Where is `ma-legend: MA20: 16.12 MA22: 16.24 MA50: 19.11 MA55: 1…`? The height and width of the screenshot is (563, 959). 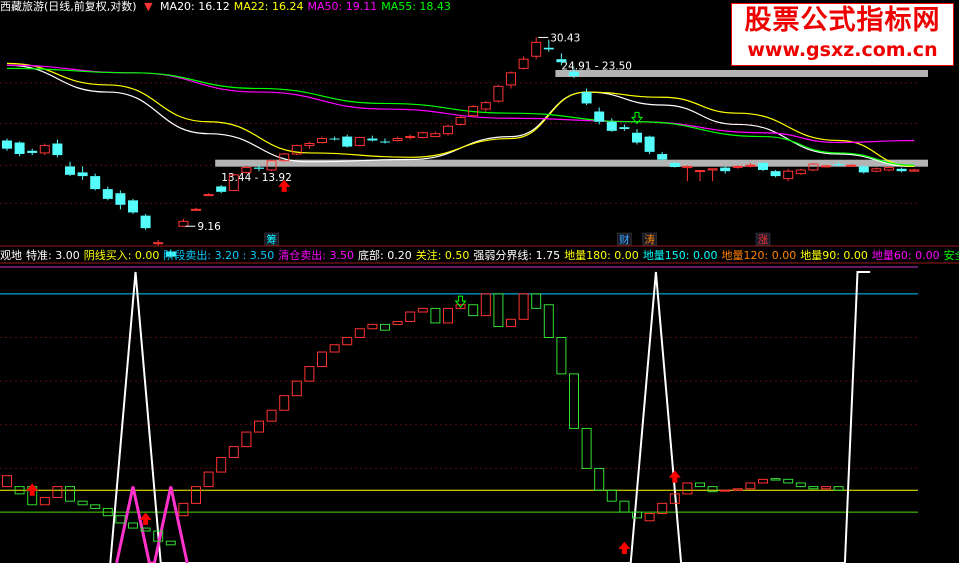
ma-legend: MA20: 16.12 MA22: 16.24 MA50: 19.11 MA55: 1… is located at coordinates (307, 6).